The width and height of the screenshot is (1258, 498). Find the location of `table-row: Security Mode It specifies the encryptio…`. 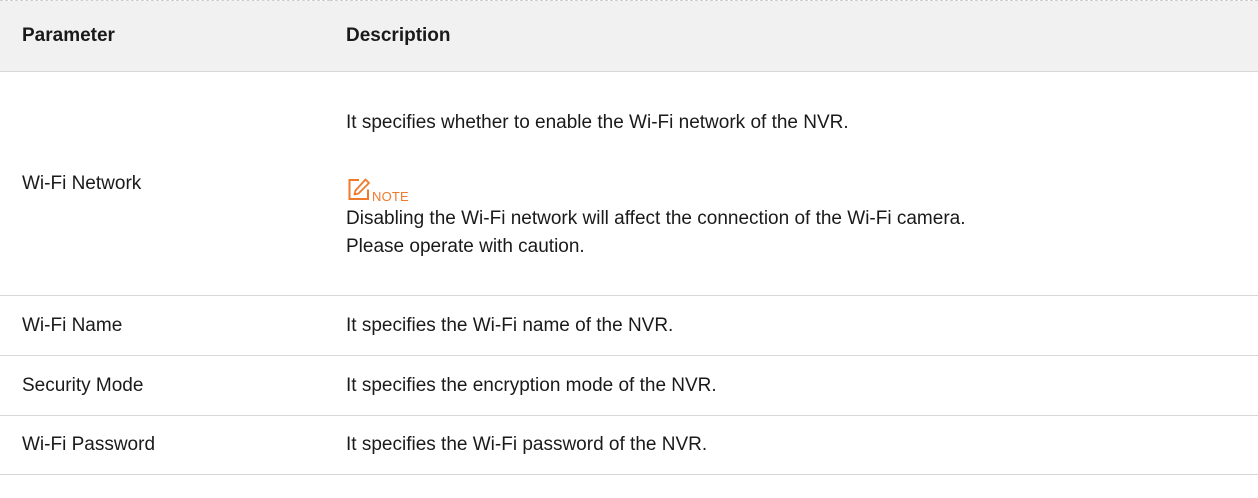

table-row: Security Mode It specifies the encryptio… is located at coordinates (629, 385).